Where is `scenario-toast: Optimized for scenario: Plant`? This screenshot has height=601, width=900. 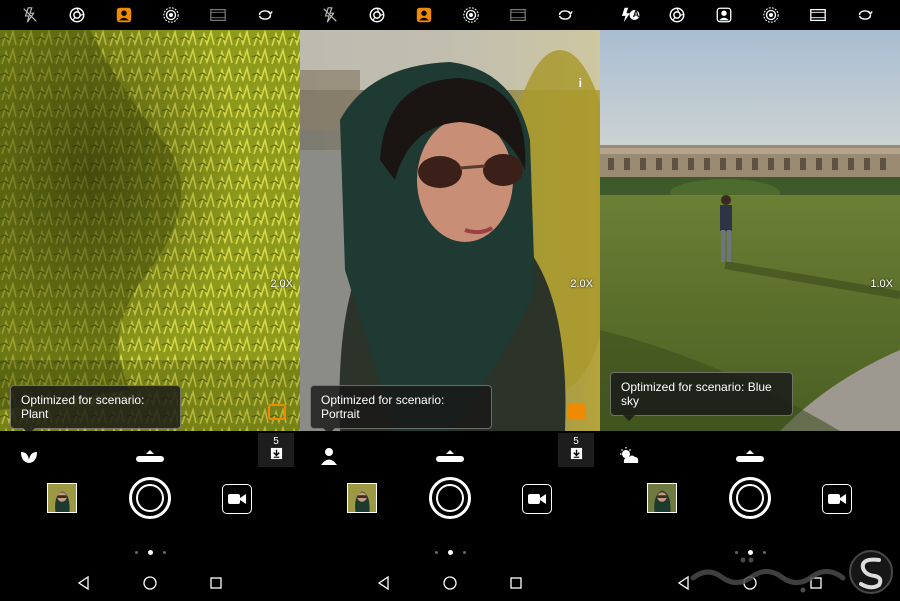 scenario-toast: Optimized for scenario: Plant is located at coordinates (95, 408).